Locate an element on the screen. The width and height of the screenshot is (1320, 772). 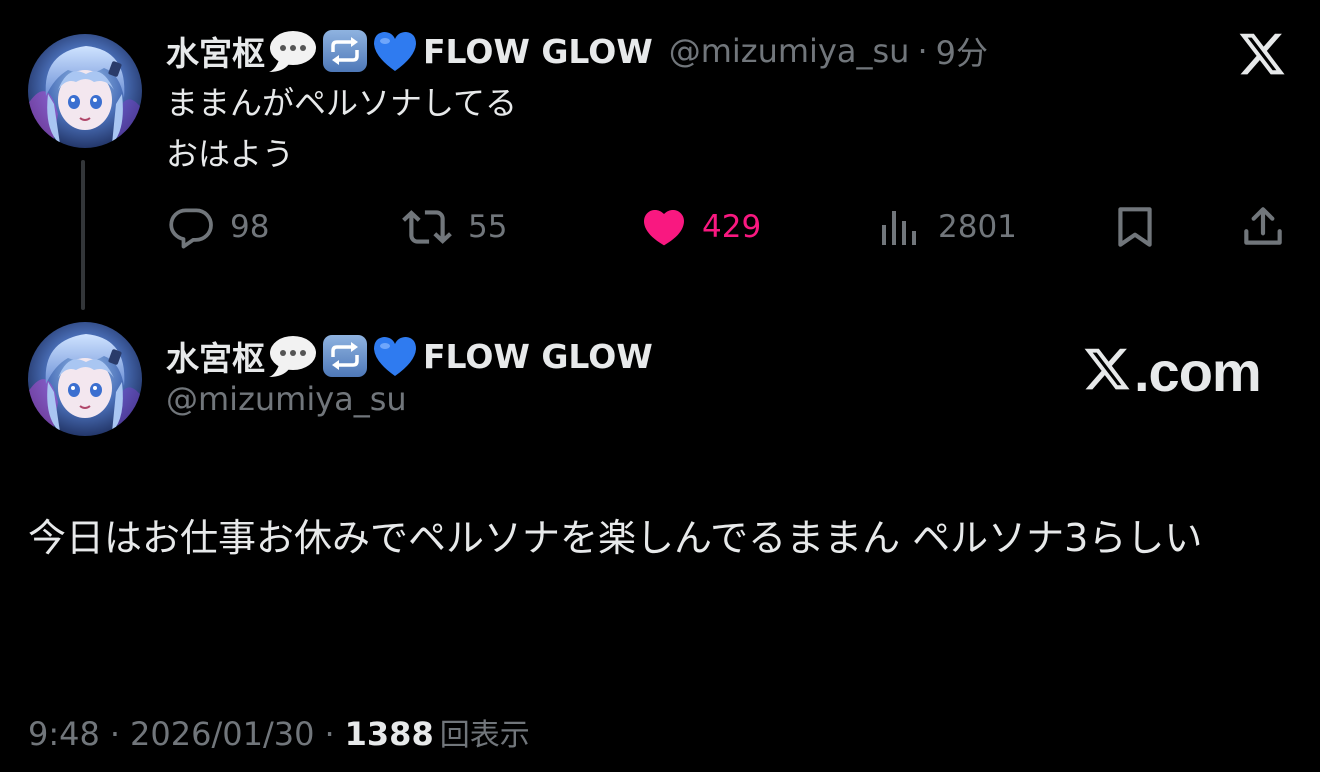
xcom-watermark: .com is located at coordinates (1172, 371).